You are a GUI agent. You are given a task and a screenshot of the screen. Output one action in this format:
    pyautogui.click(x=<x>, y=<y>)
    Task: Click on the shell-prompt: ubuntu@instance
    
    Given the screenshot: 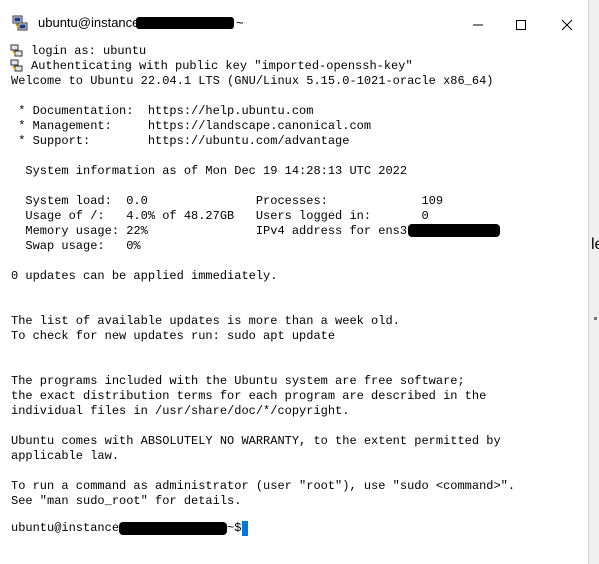 What is the action you would take?
    pyautogui.click(x=65, y=528)
    